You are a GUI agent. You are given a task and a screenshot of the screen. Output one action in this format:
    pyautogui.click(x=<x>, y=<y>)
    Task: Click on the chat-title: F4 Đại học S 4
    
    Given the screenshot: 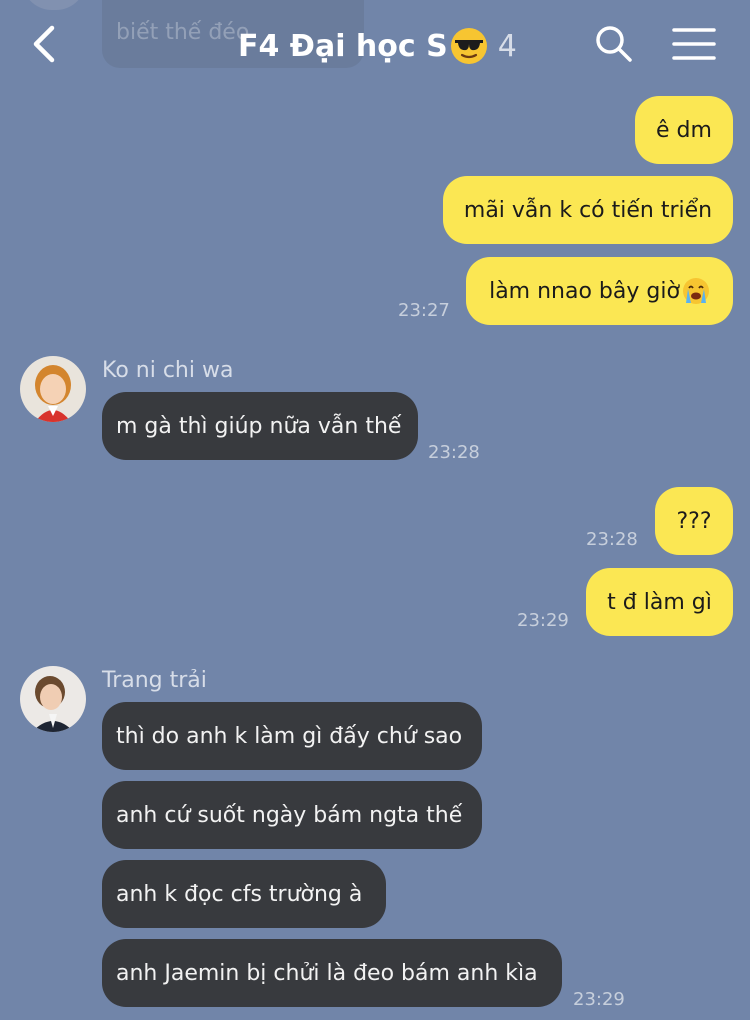 What is the action you would take?
    pyautogui.click(x=377, y=46)
    